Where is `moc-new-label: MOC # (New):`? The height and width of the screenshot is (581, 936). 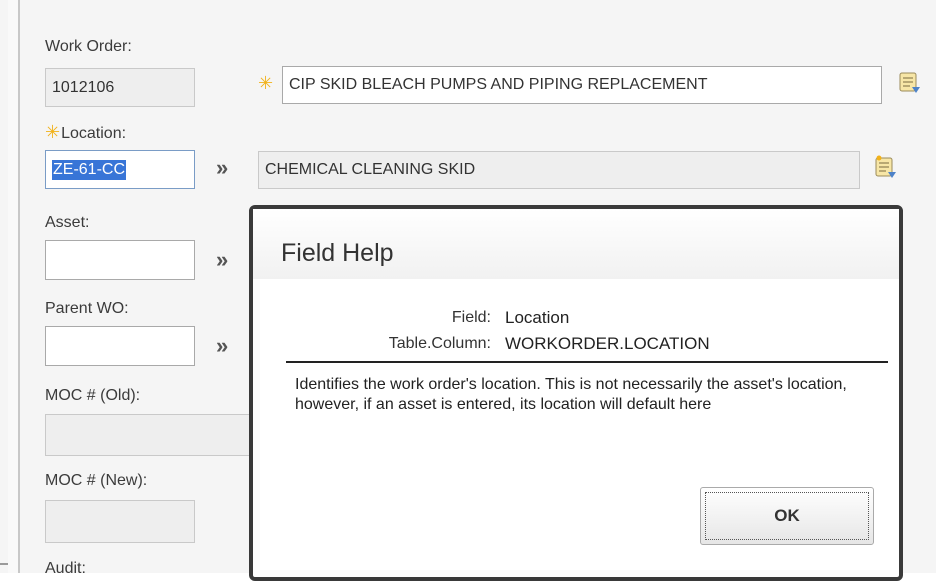
moc-new-label: MOC # (New): is located at coordinates (96, 480).